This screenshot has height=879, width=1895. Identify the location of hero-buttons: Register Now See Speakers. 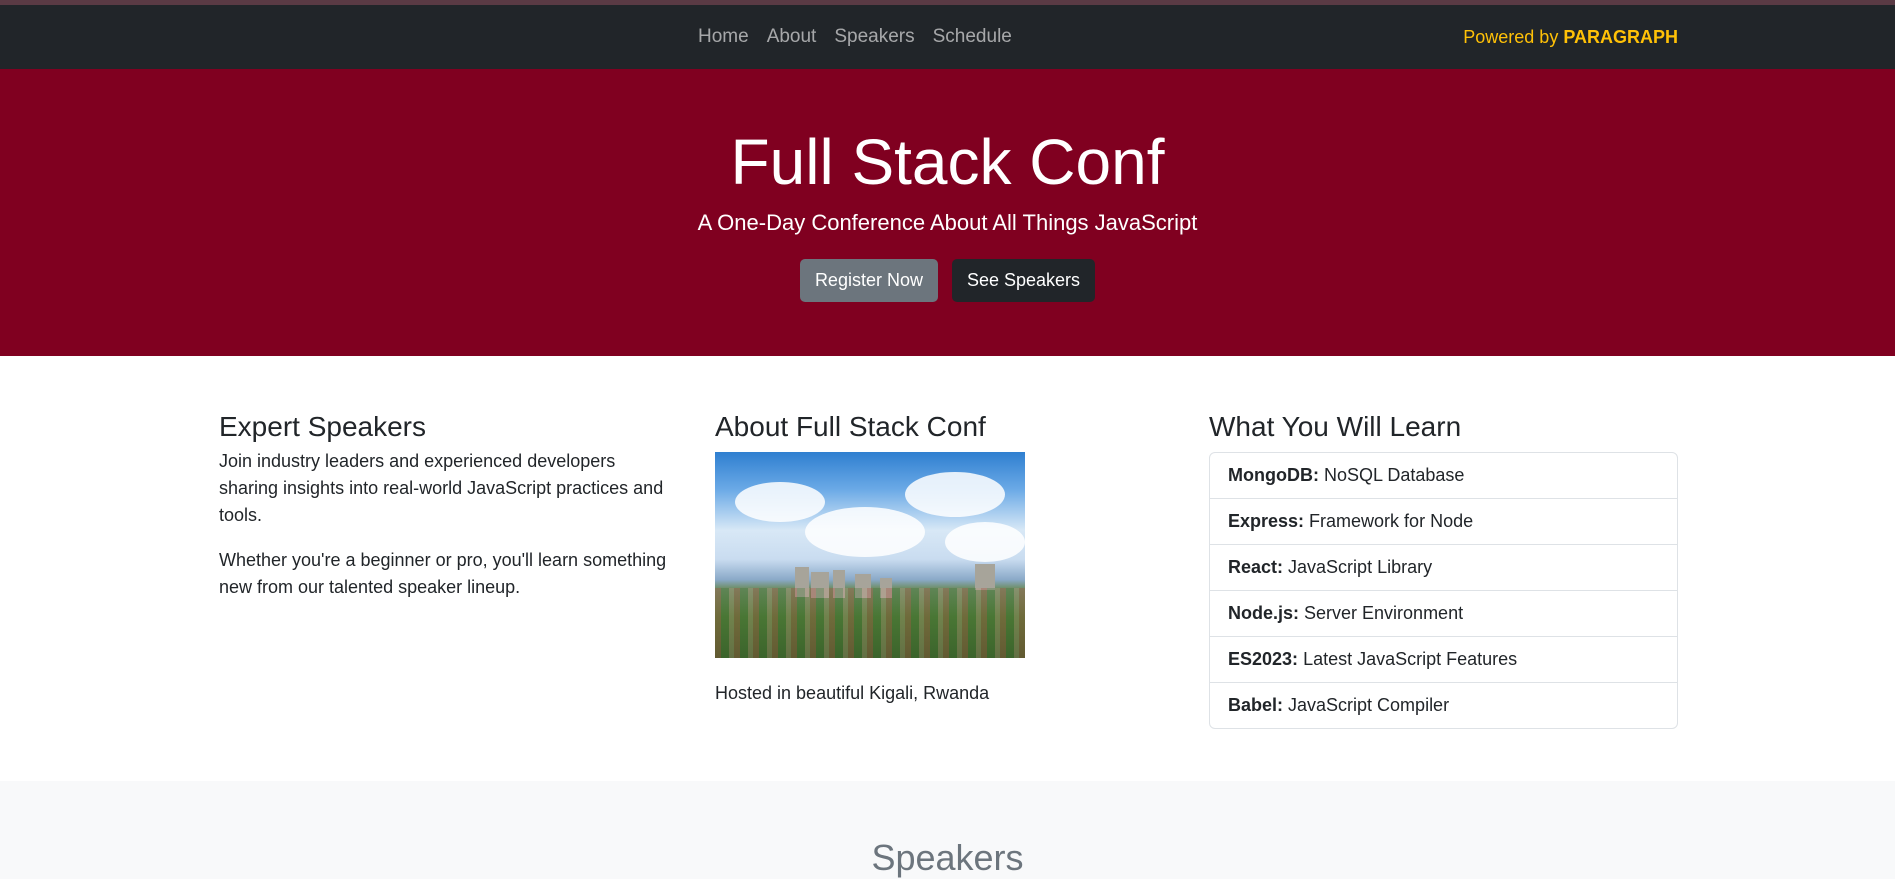
(947, 280).